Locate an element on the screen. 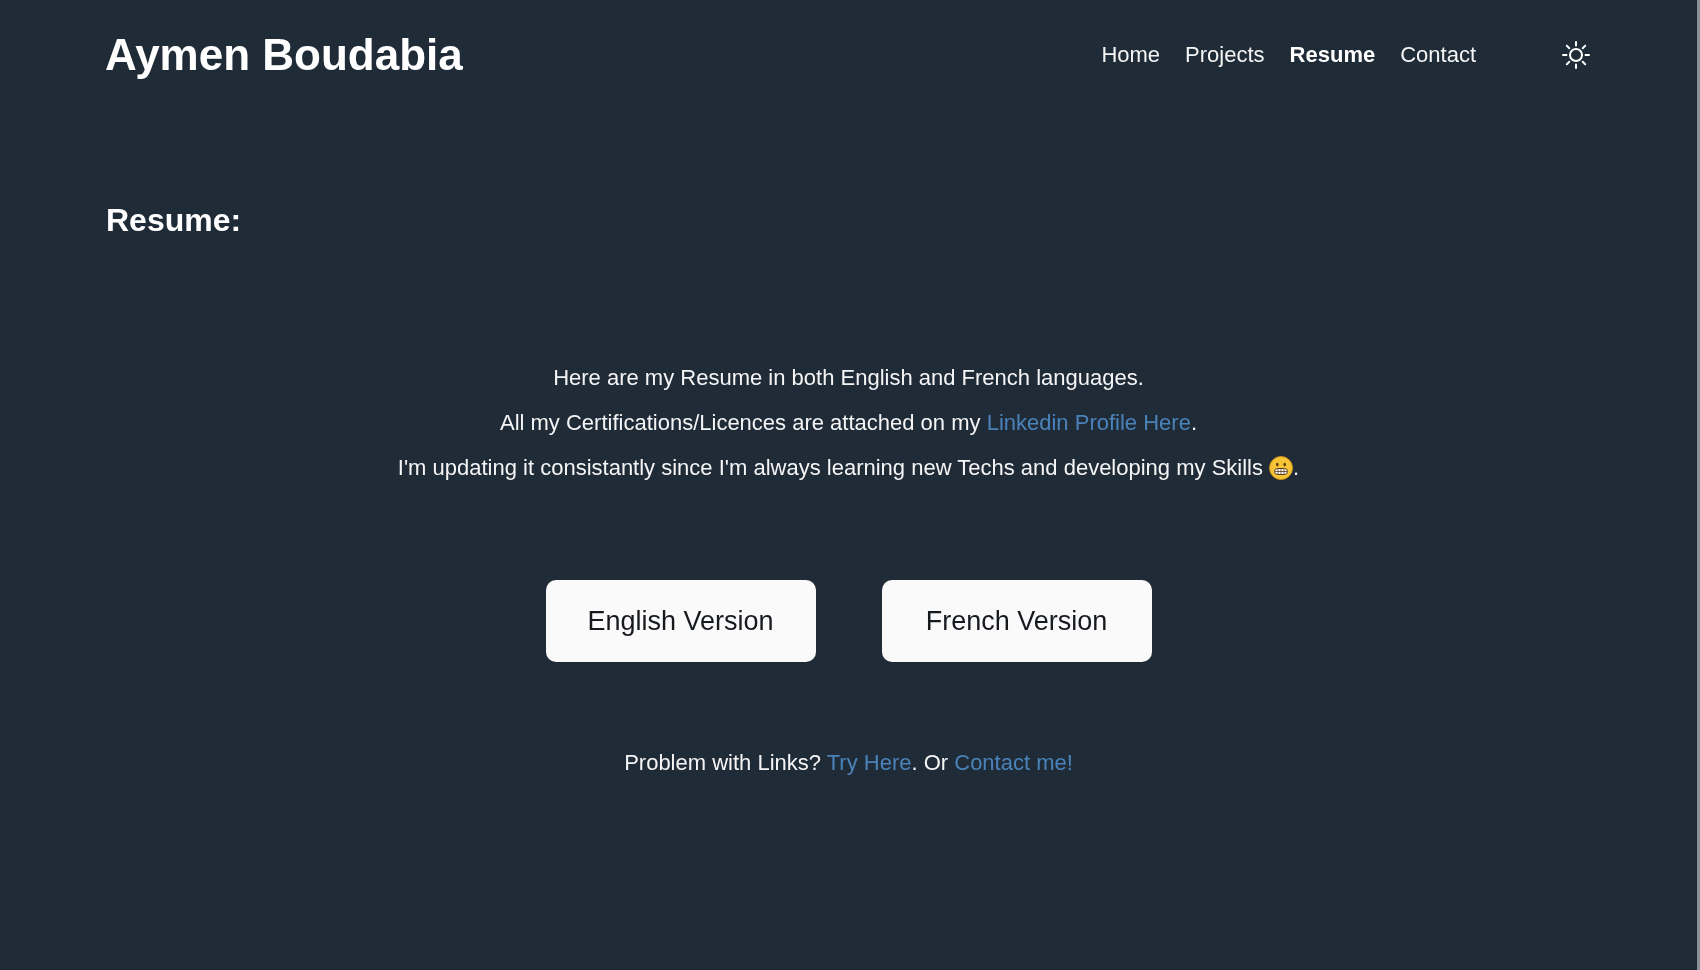  nav-link: Contact is located at coordinates (1438, 55).